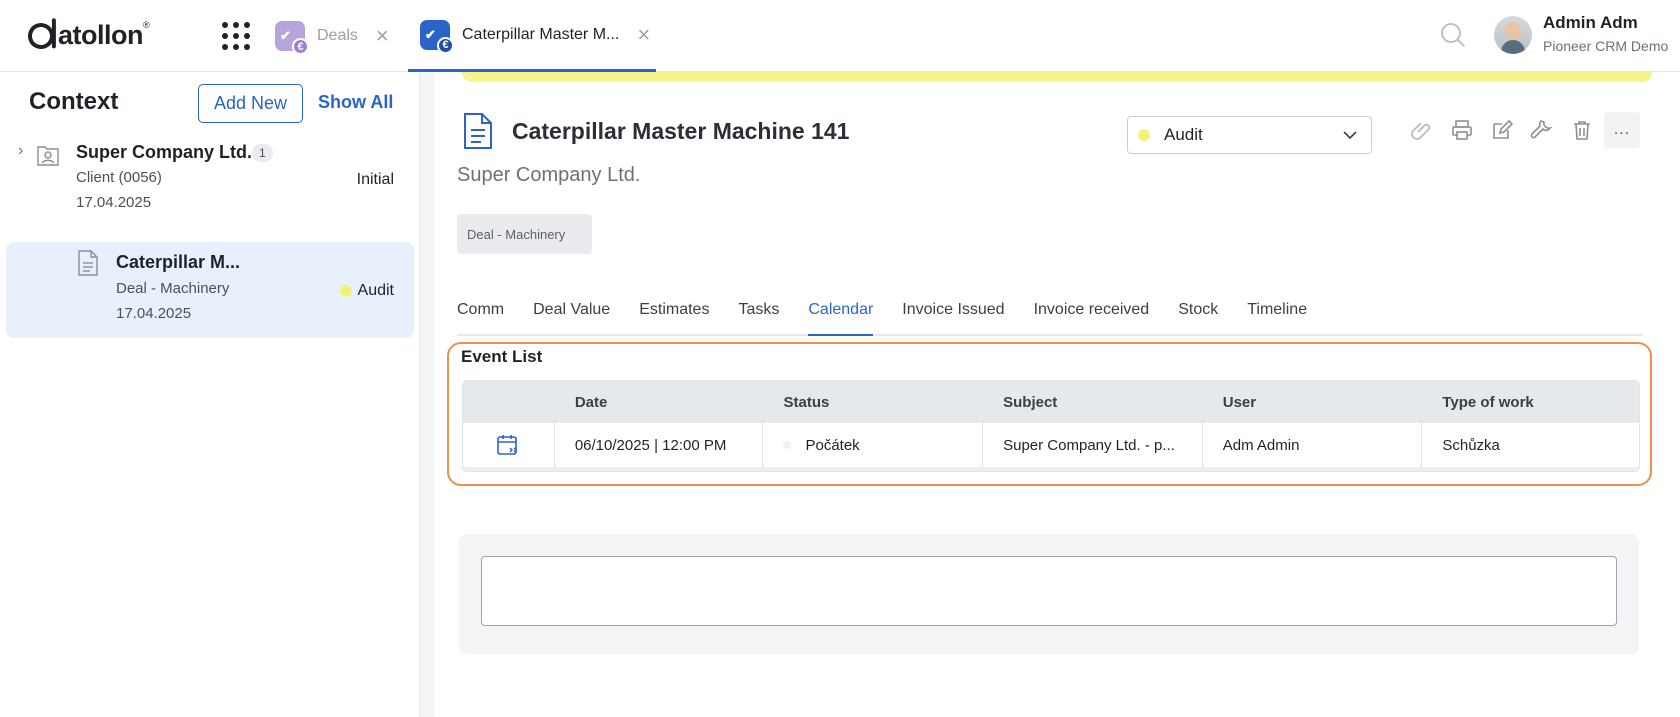 This screenshot has width=1680, height=717. What do you see at coordinates (173, 288) in the screenshot?
I see `context-item-type: Deal - Machinery` at bounding box center [173, 288].